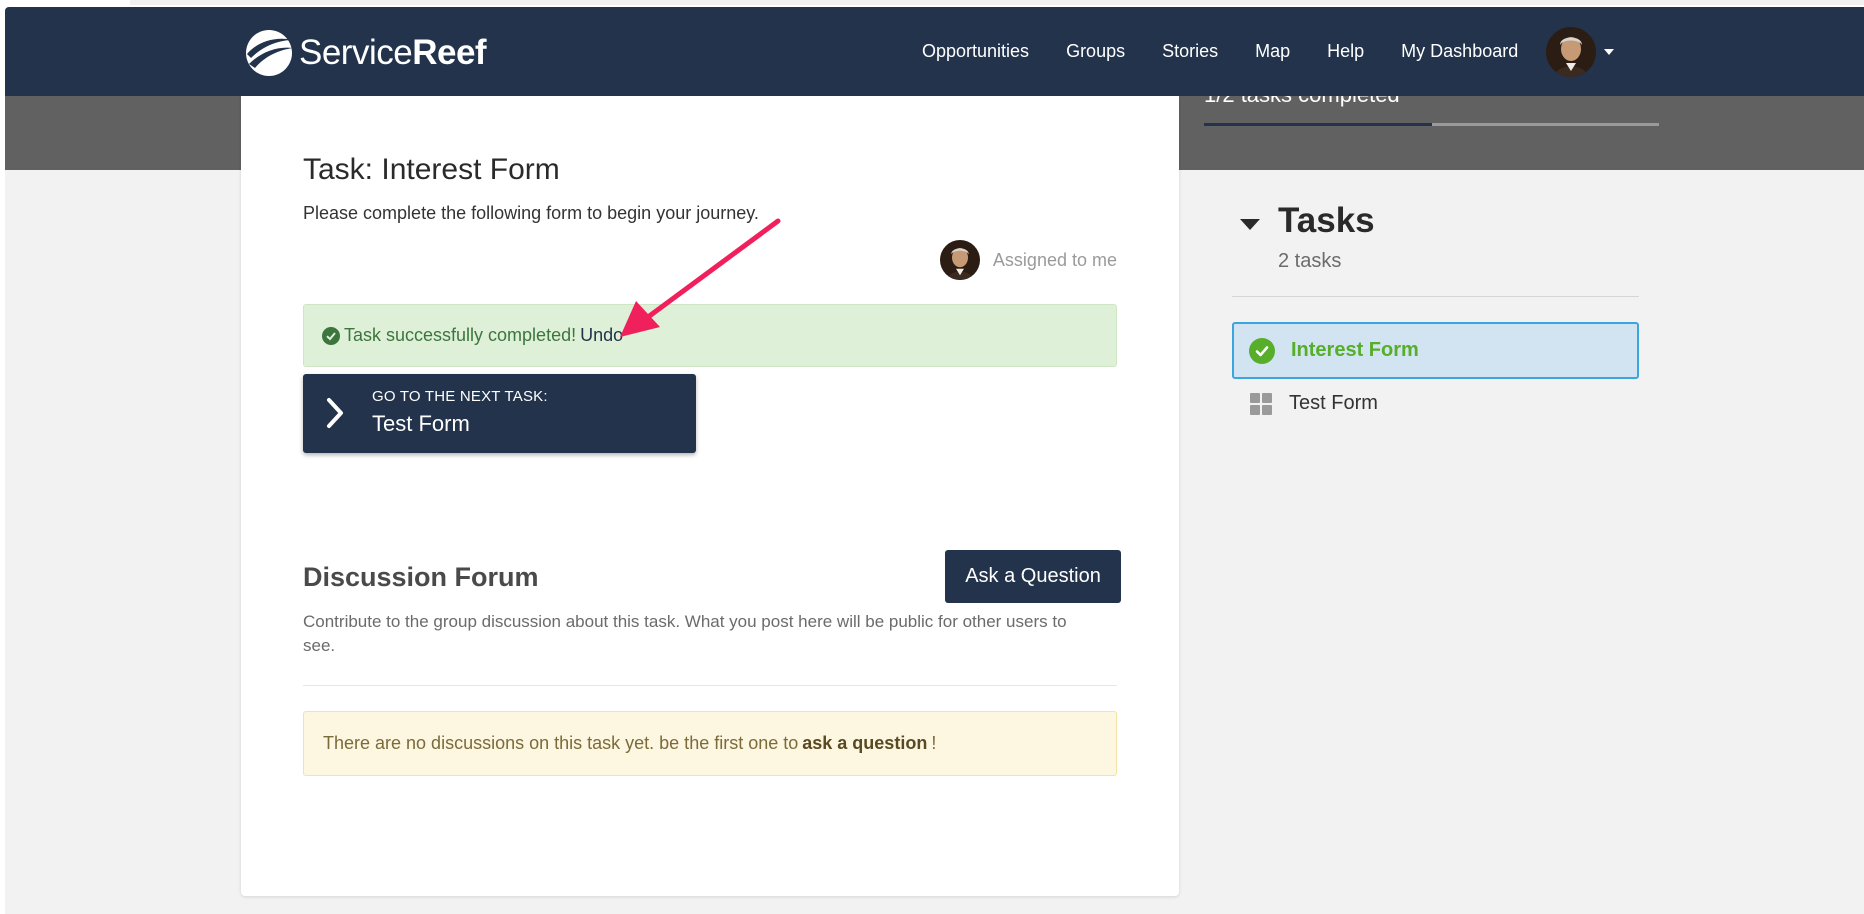  I want to click on undo-link: Undo, so click(601, 335).